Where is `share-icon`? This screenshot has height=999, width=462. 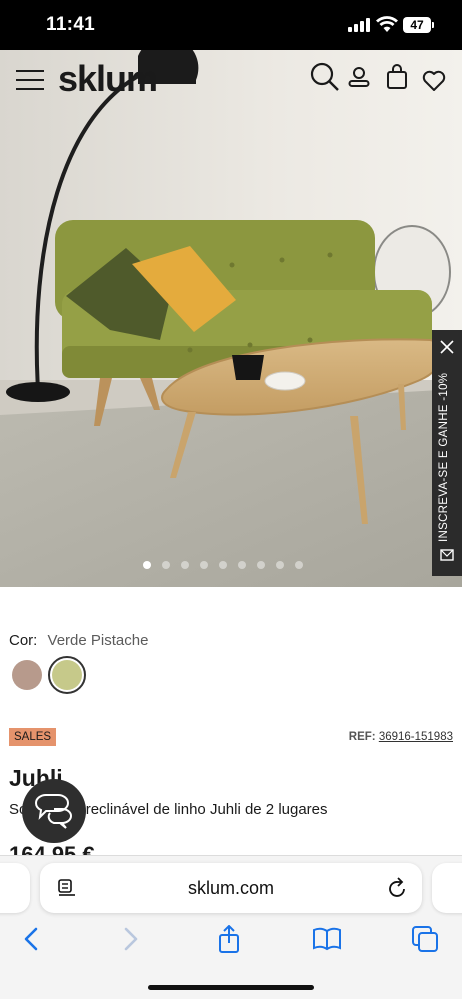
share-icon is located at coordinates (229, 939).